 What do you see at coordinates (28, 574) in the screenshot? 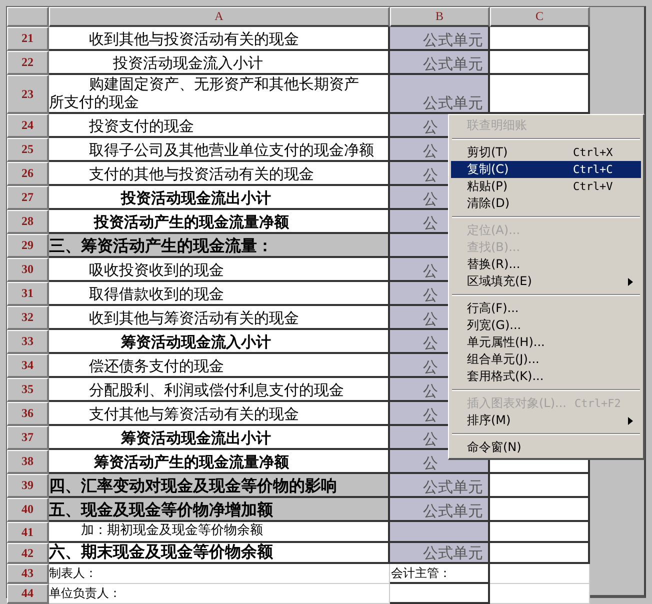
I see `row-number: 43` at bounding box center [28, 574].